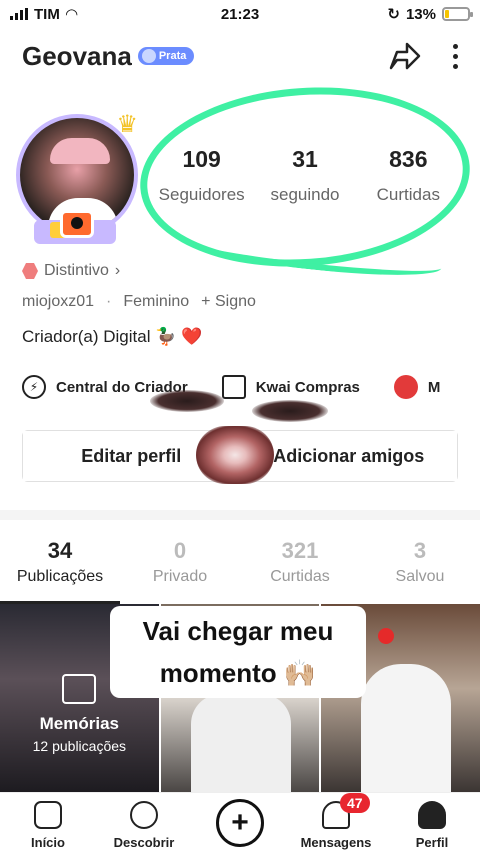 This screenshot has height=854, width=480. Describe the element at coordinates (300, 576) in the screenshot. I see `tab-label: Curtidas` at that location.